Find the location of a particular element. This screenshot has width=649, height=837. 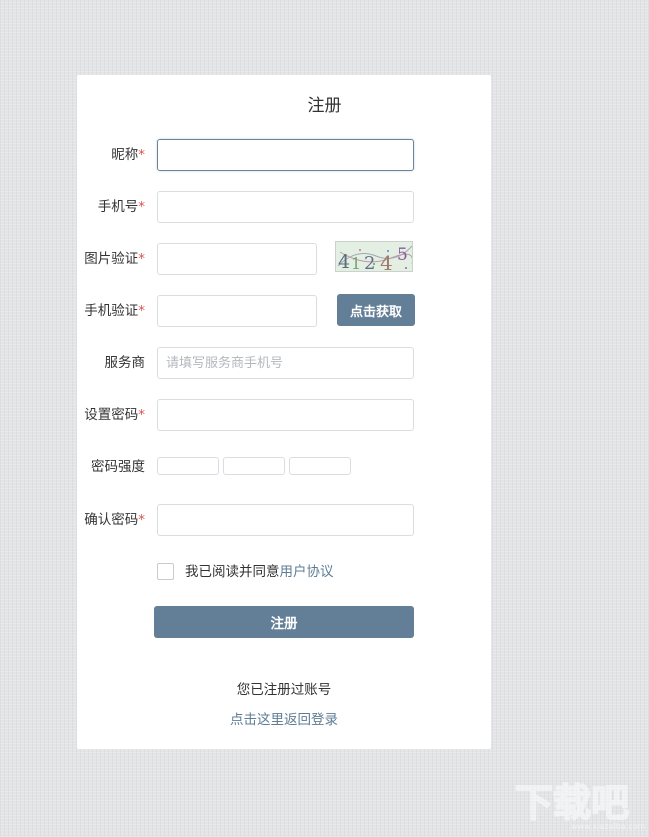

user-agreement-link: 用户协议 is located at coordinates (307, 572).